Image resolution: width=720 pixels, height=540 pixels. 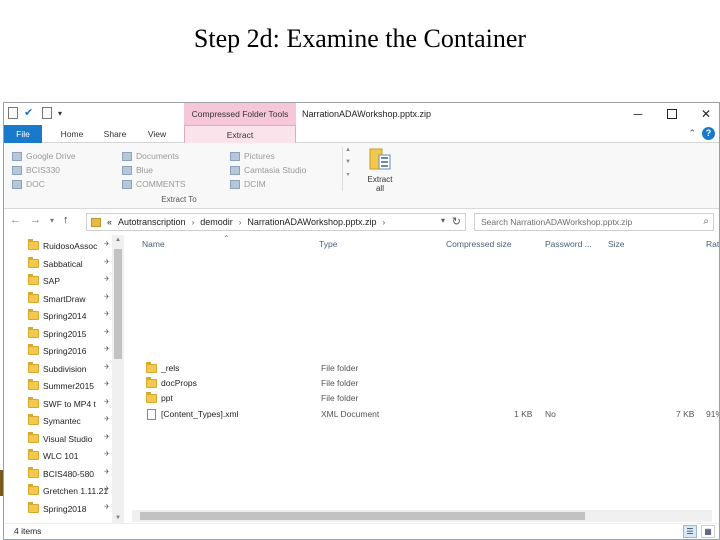 I want to click on refresh-icon: ↻, so click(x=456, y=221).